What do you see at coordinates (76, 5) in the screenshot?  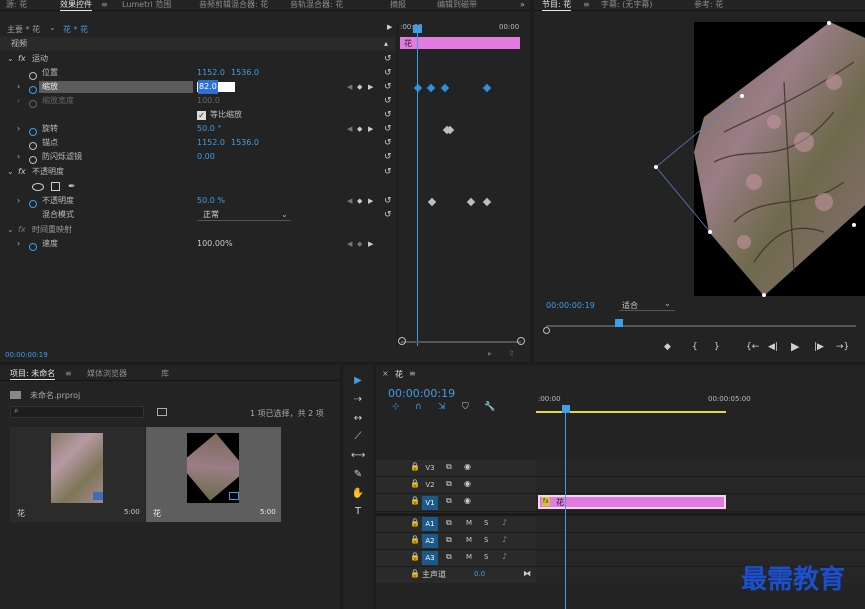 I see `top-tab-1: 效果控件` at bounding box center [76, 5].